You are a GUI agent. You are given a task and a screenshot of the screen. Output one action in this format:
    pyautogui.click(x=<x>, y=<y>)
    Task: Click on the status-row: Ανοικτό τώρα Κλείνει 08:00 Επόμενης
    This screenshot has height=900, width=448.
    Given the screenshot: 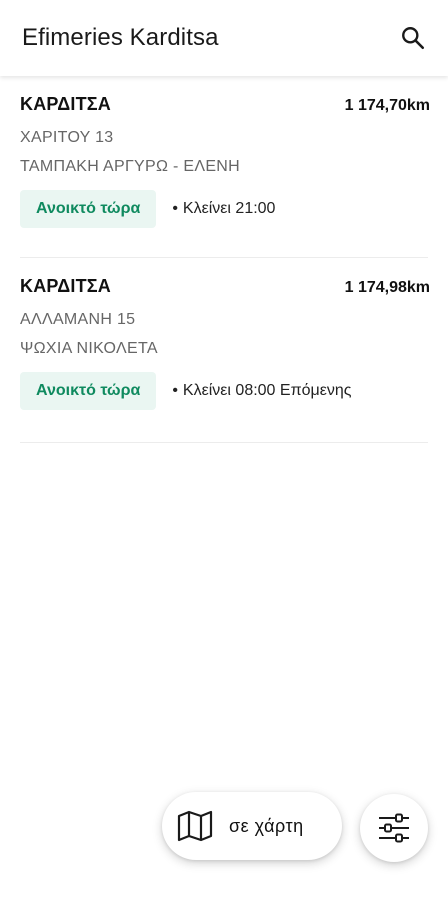 What is the action you would take?
    pyautogui.click(x=224, y=391)
    